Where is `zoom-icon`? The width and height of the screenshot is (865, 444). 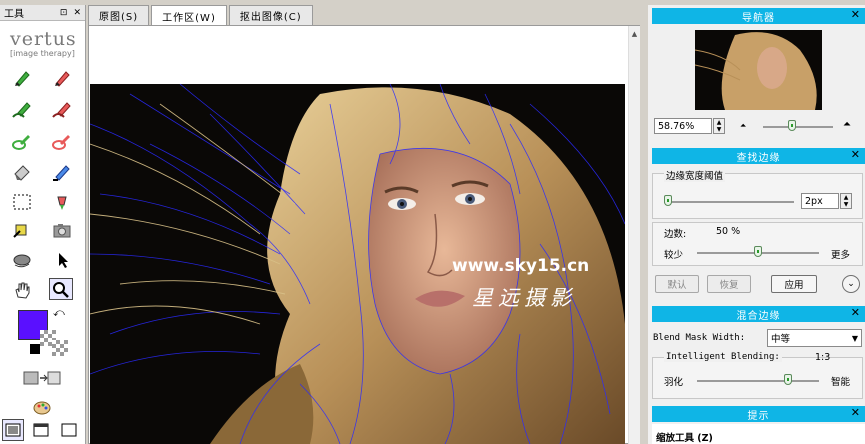 zoom-icon is located at coordinates (61, 289).